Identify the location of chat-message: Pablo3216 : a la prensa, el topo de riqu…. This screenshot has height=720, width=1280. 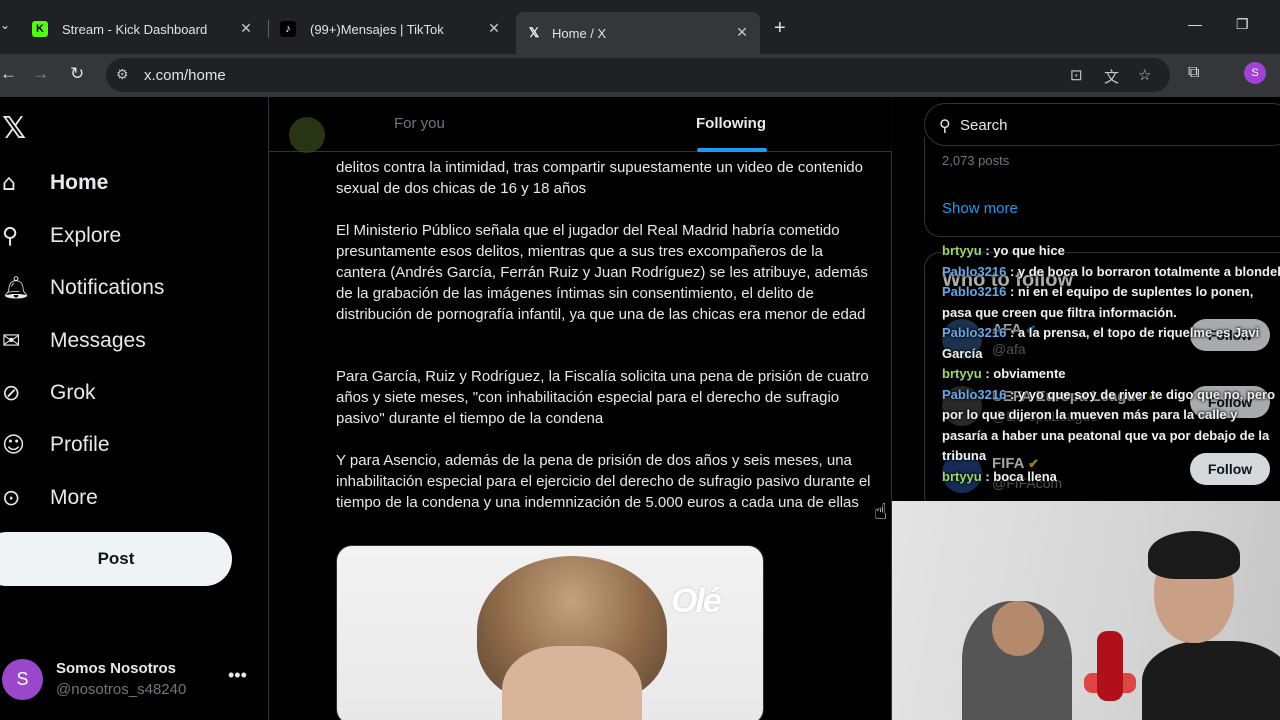
(1101, 343).